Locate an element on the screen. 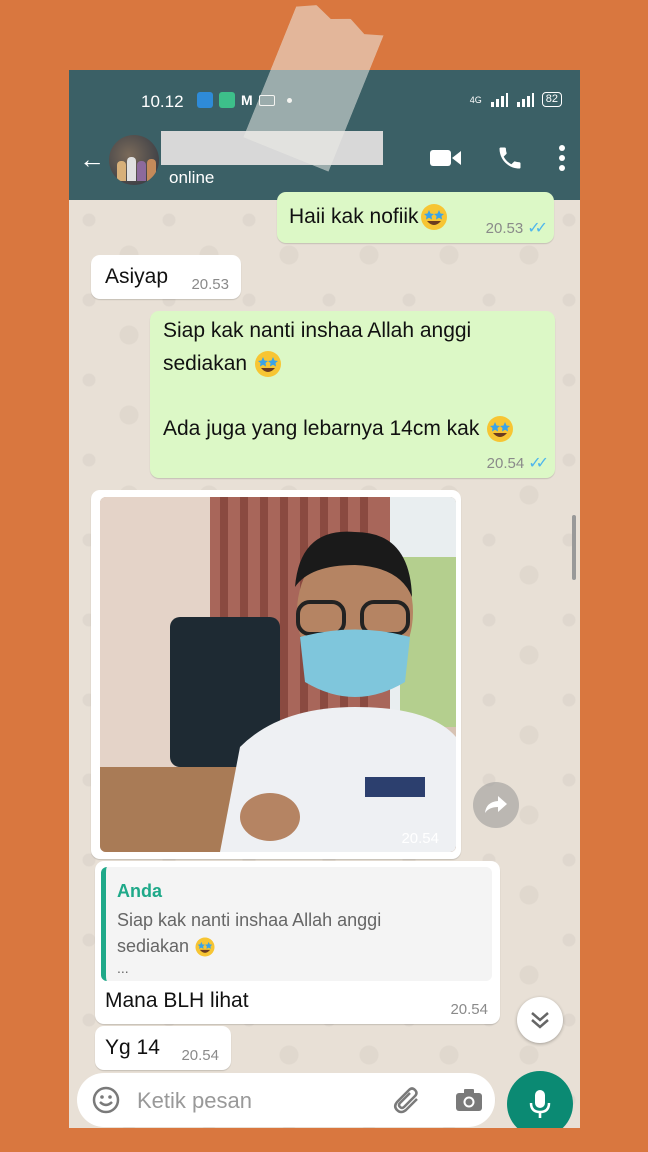  status-right: 4G 82 is located at coordinates (516, 99).